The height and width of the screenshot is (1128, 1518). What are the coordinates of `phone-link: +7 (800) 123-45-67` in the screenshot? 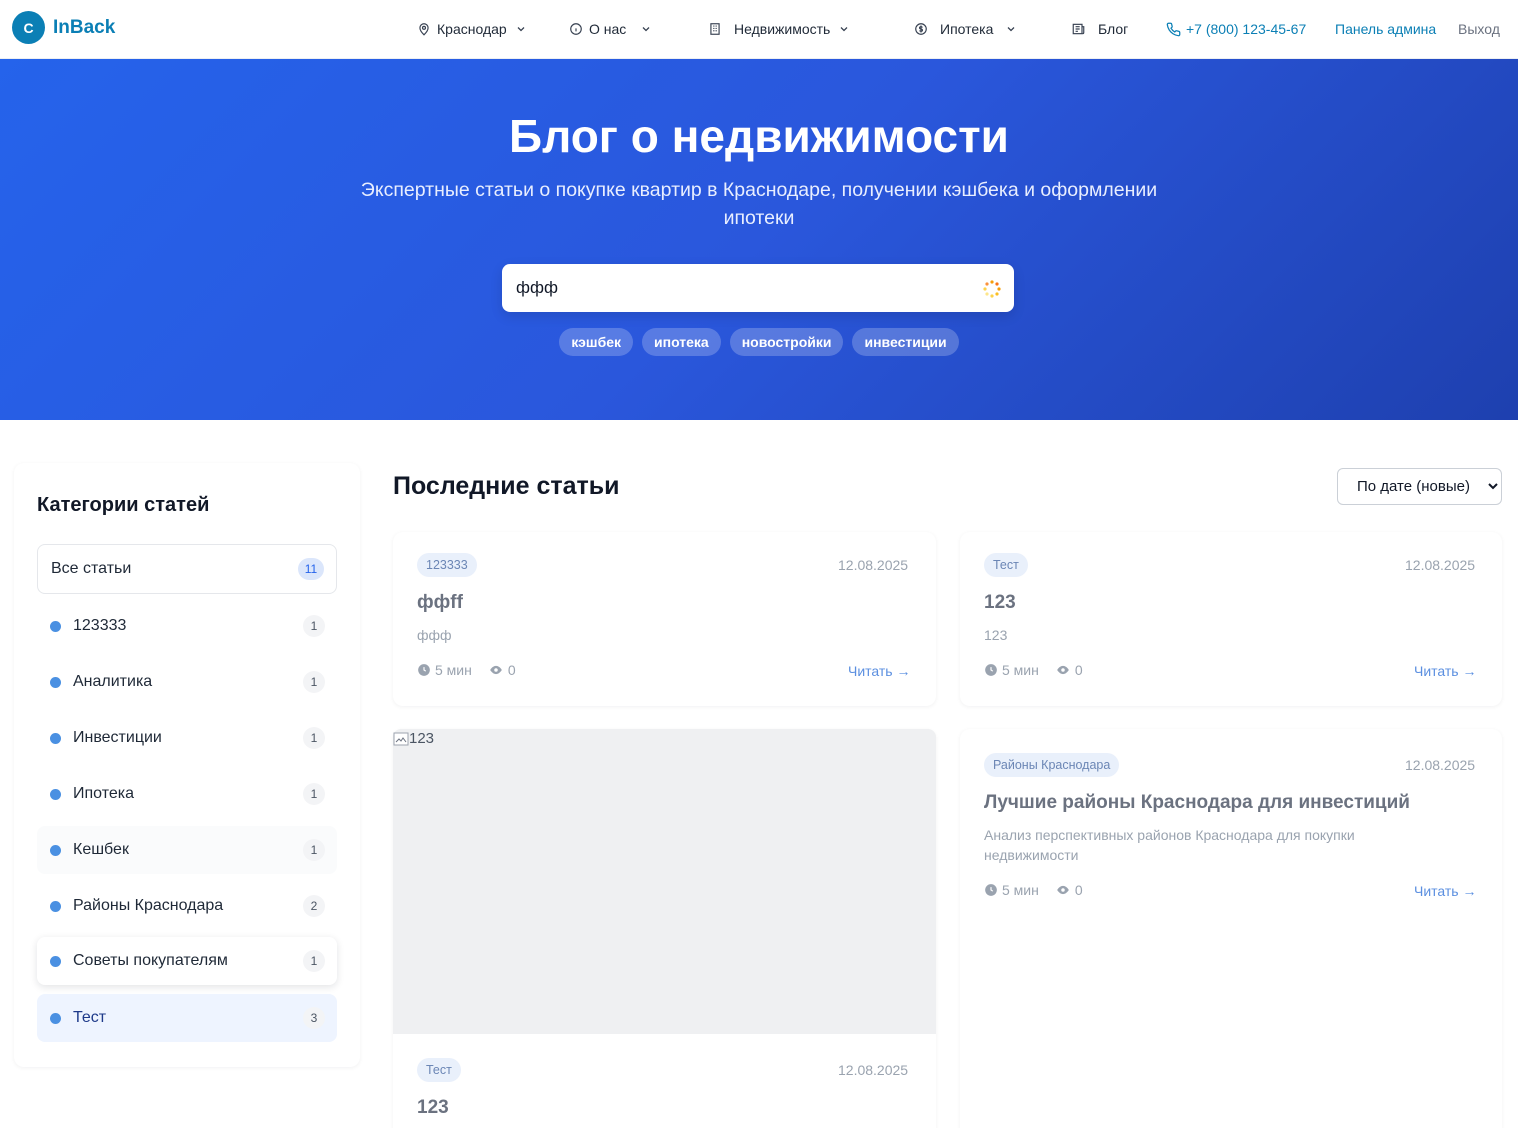 It's located at (1236, 29).